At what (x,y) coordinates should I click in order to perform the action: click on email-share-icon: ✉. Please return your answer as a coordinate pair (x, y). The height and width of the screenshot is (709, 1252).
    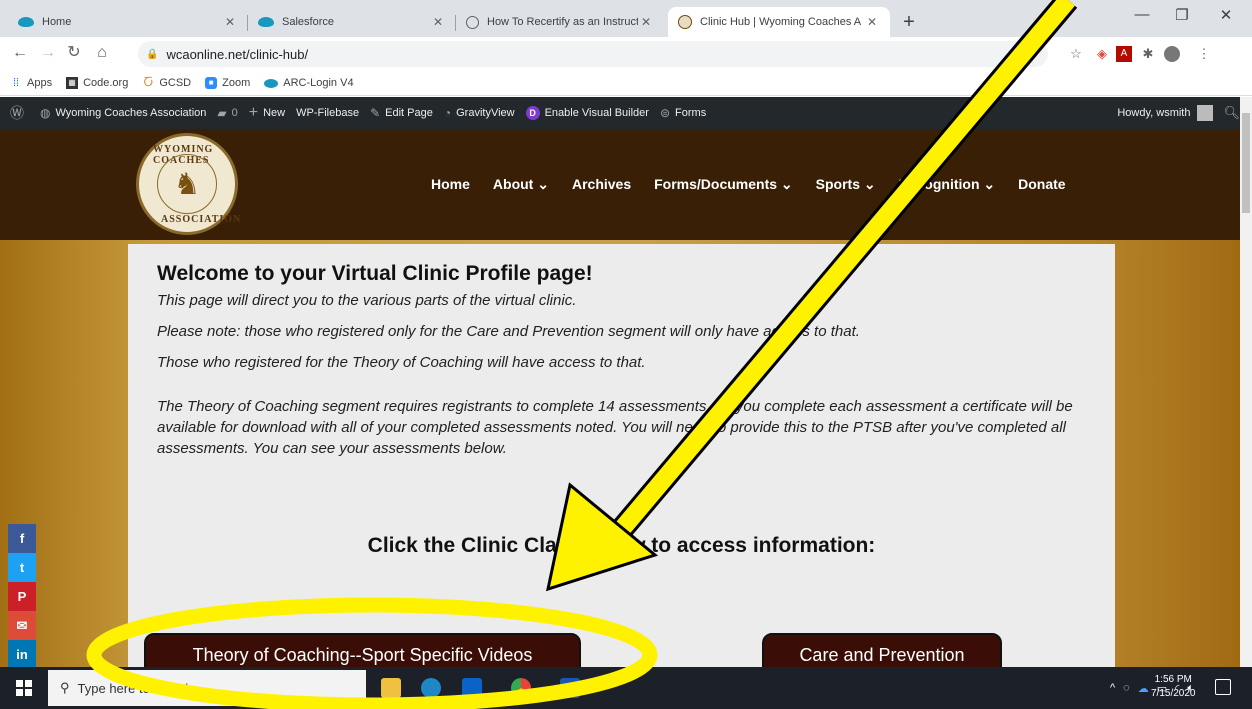
    Looking at the image, I should click on (22, 625).